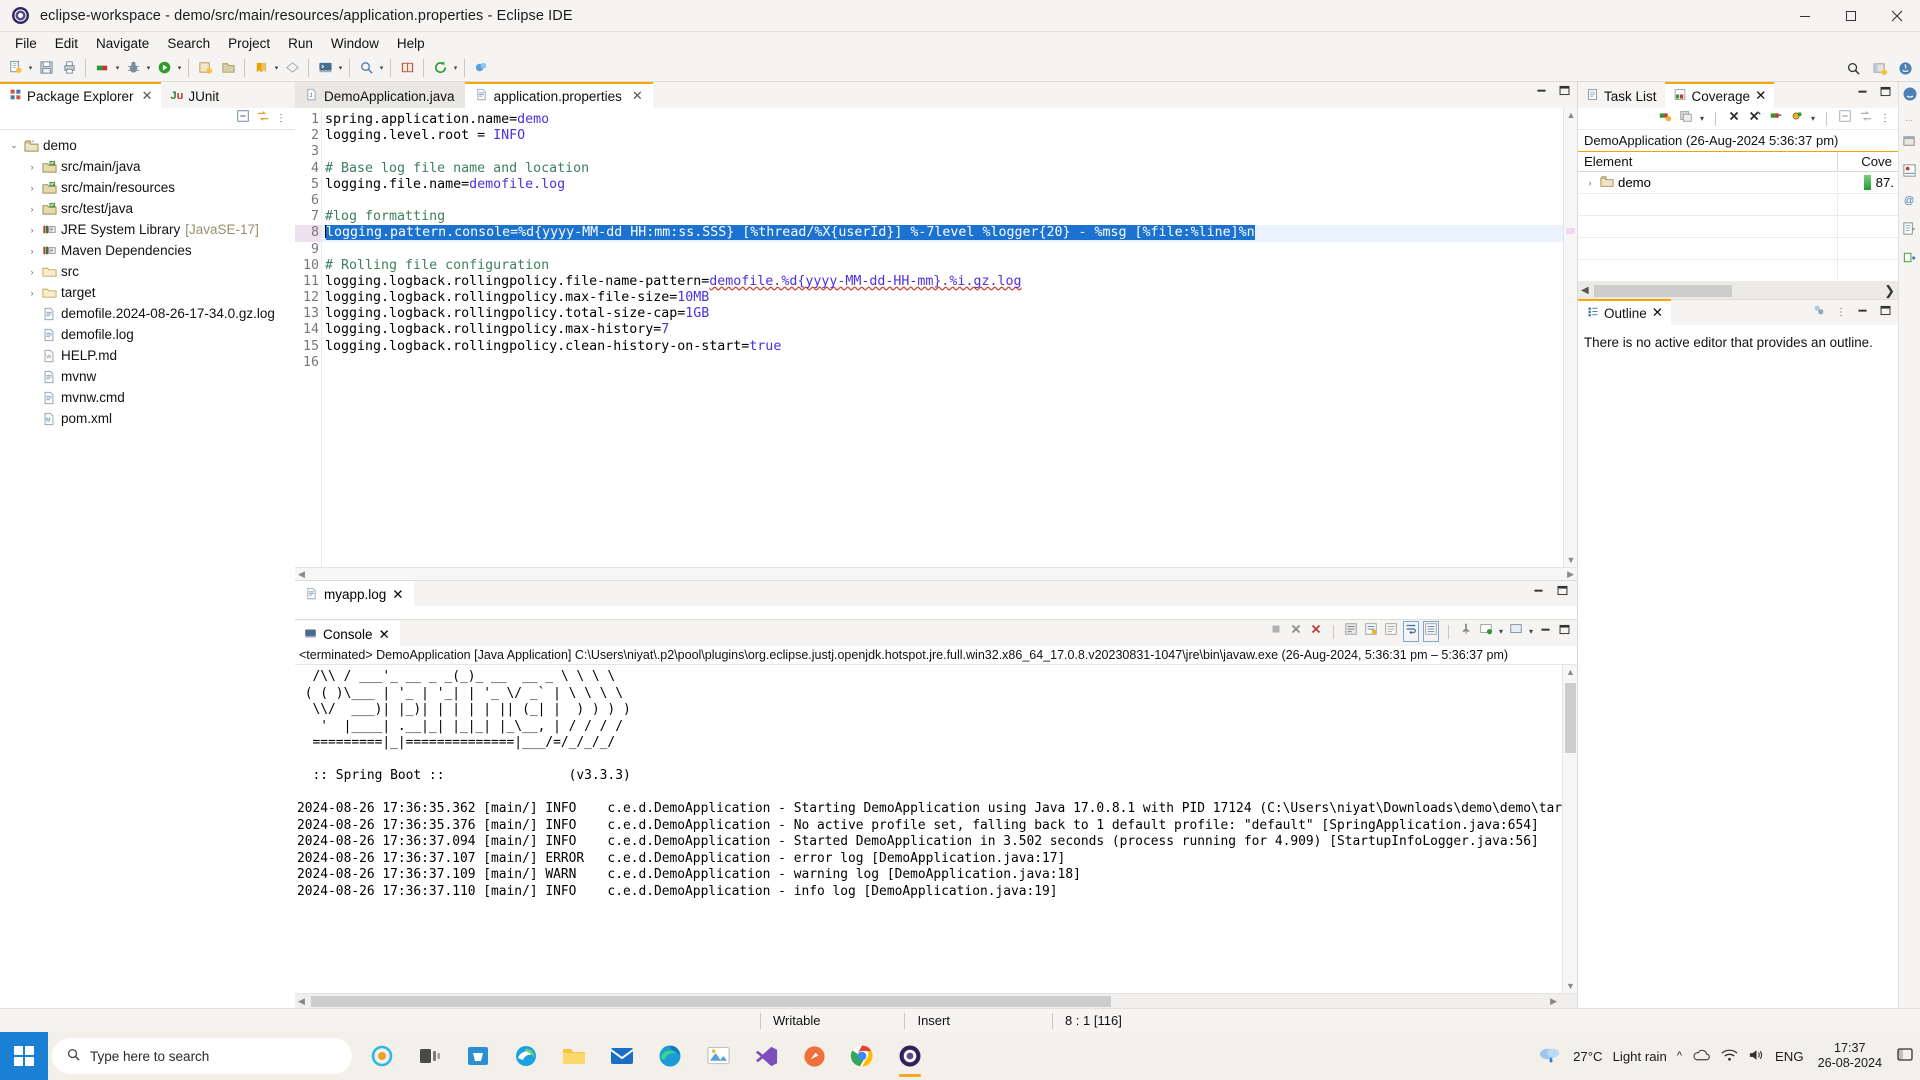 The height and width of the screenshot is (1080, 1920). I want to click on annotation-view-icon: @, so click(1909, 202).